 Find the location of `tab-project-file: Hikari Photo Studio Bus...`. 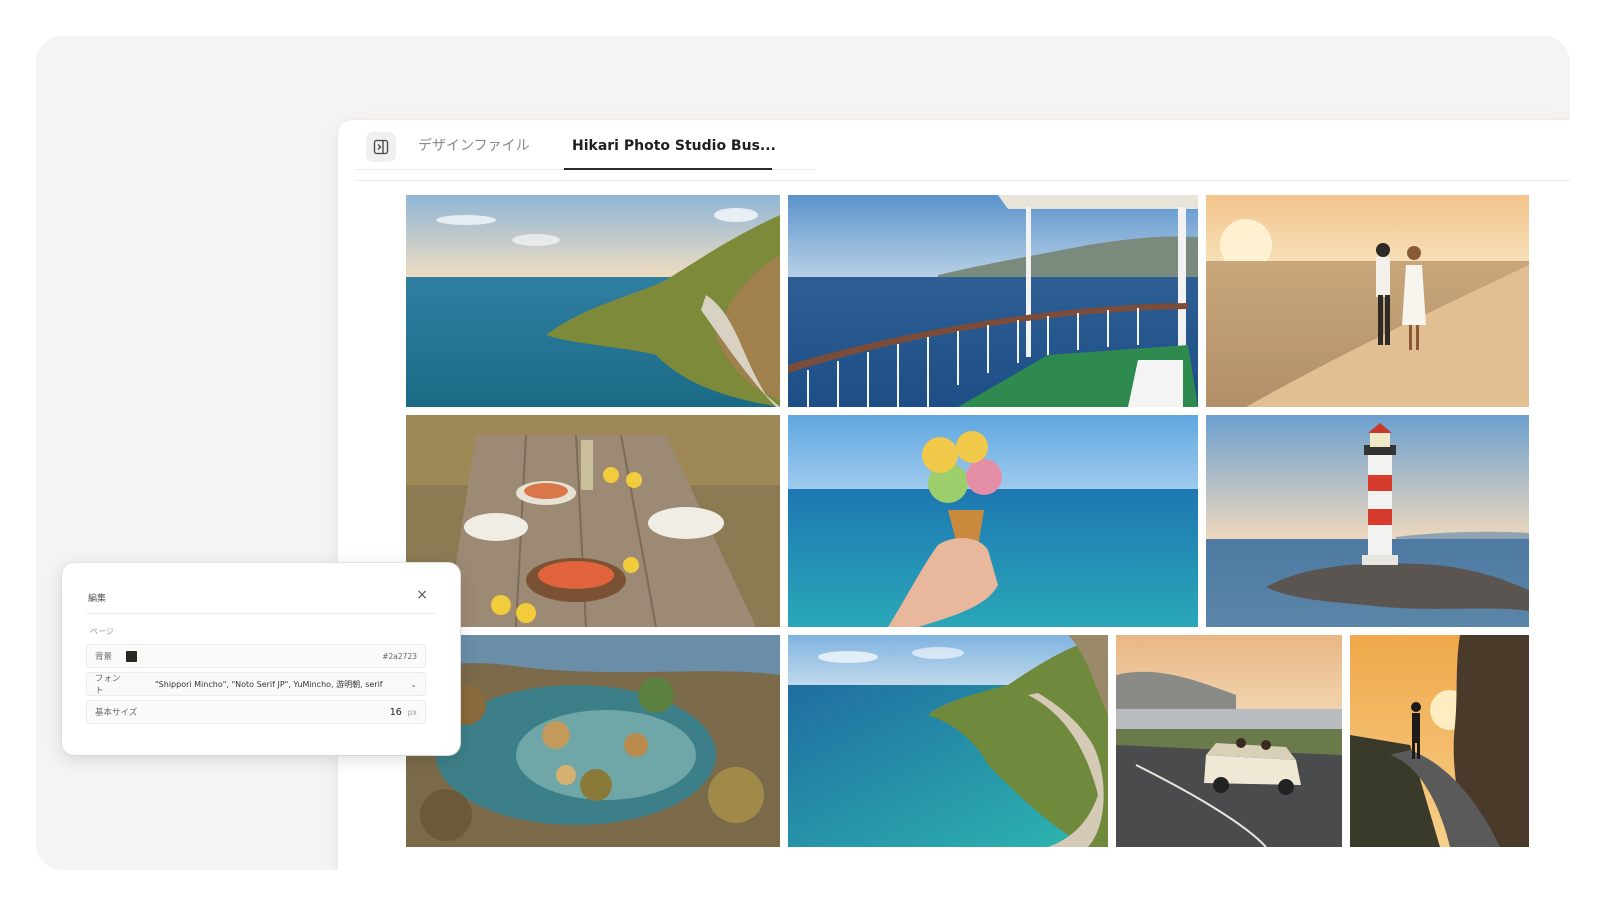

tab-project-file: Hikari Photo Studio Bus... is located at coordinates (670, 145).